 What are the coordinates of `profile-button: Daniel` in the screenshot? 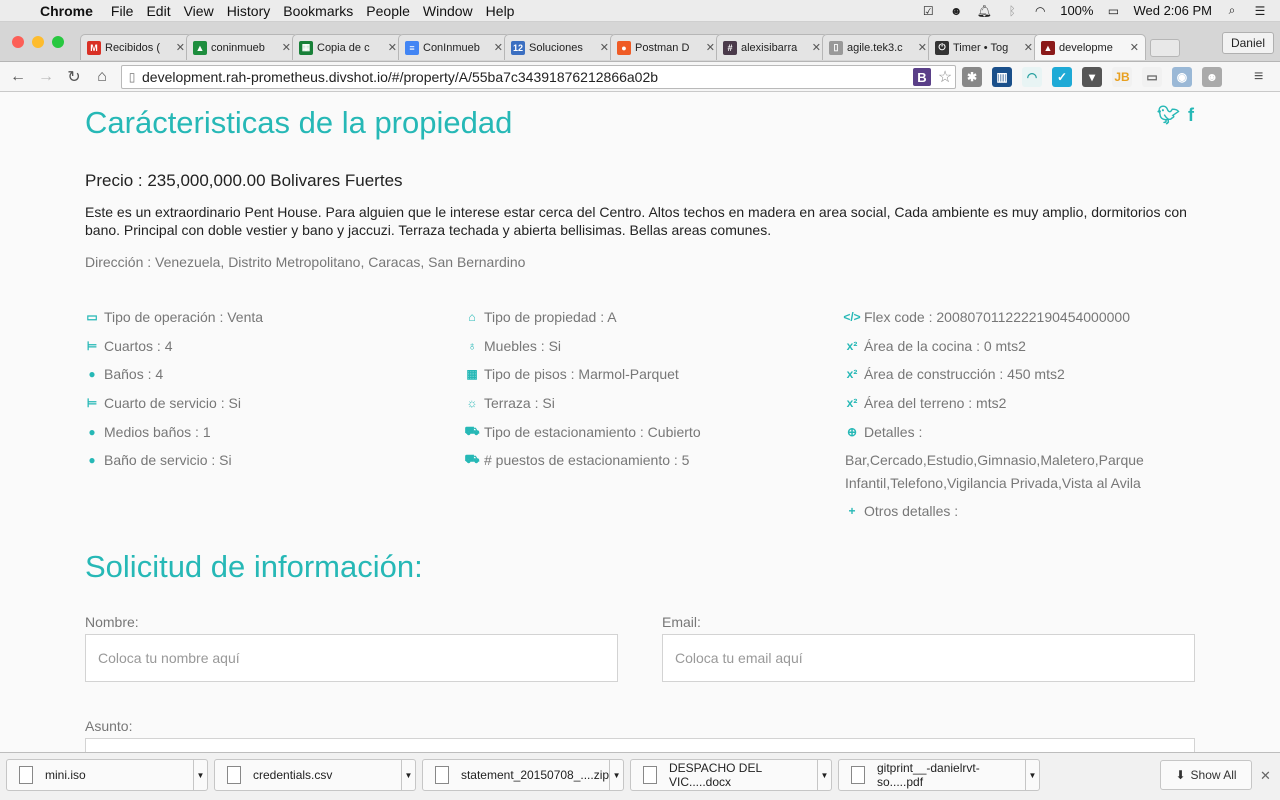 It's located at (1247, 43).